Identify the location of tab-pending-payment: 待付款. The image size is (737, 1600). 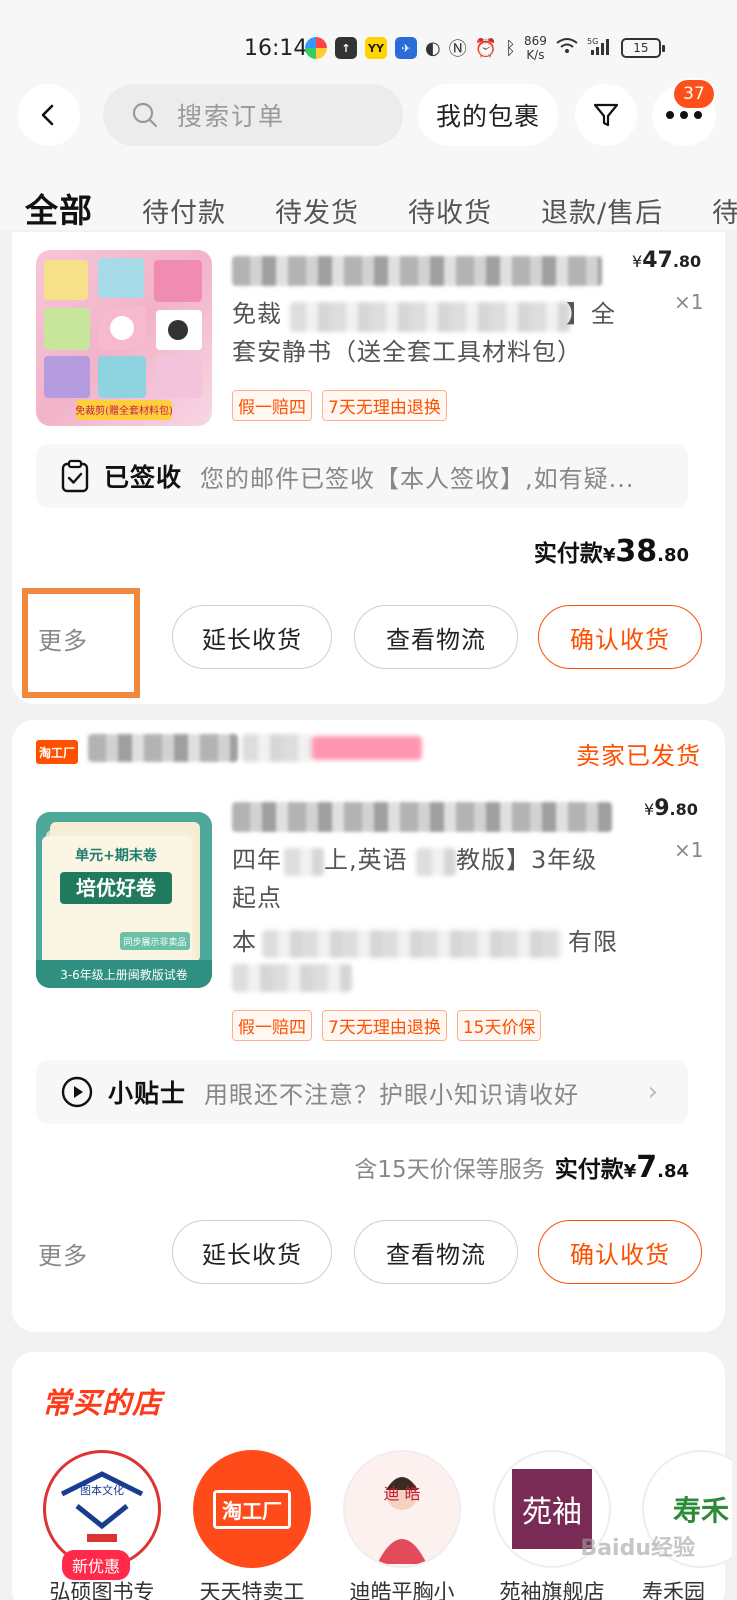
(184, 210).